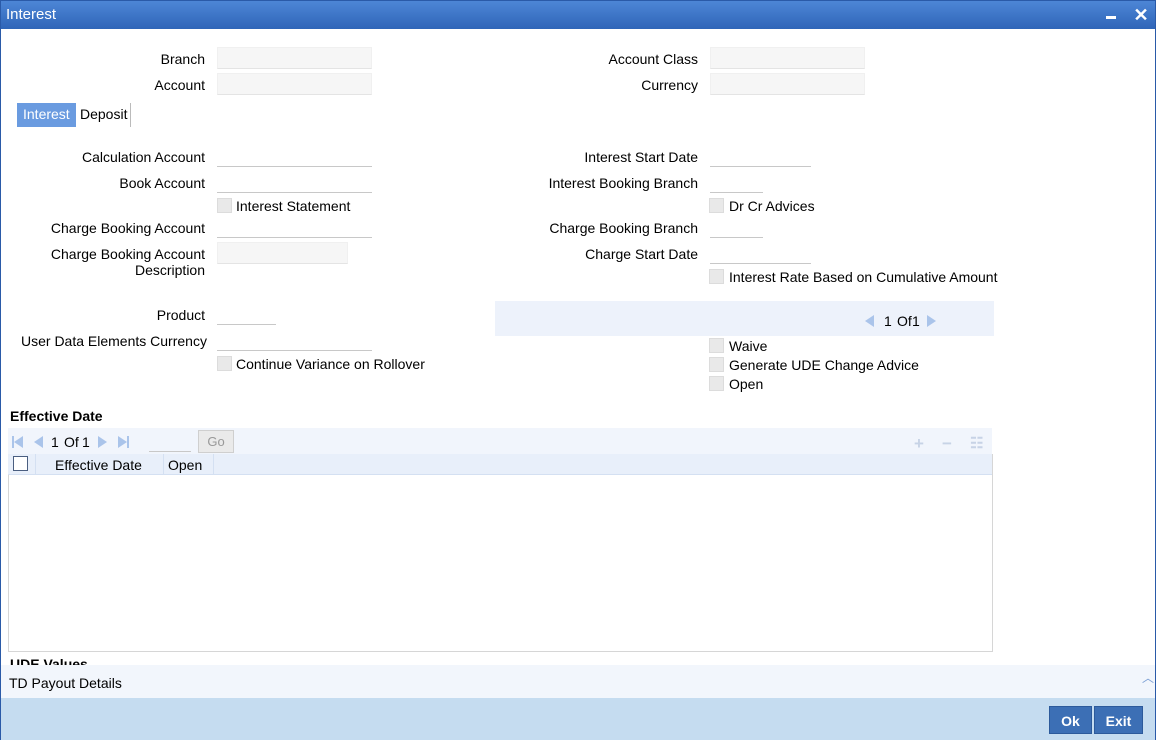 This screenshot has width=1156, height=740. What do you see at coordinates (578, 15) in the screenshot?
I see `title-bar: Interest ✕` at bounding box center [578, 15].